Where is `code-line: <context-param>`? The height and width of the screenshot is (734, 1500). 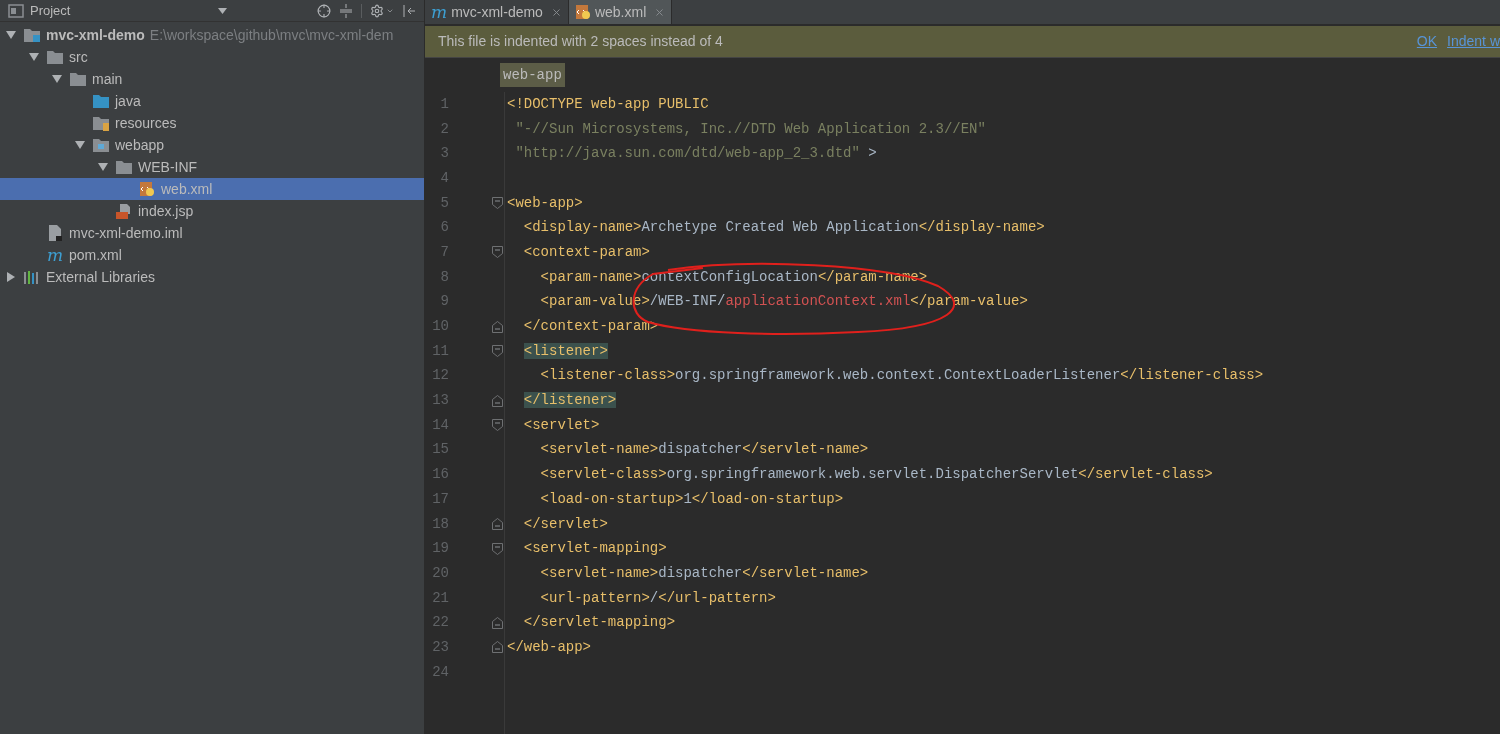 code-line: <context-param> is located at coordinates (586, 252).